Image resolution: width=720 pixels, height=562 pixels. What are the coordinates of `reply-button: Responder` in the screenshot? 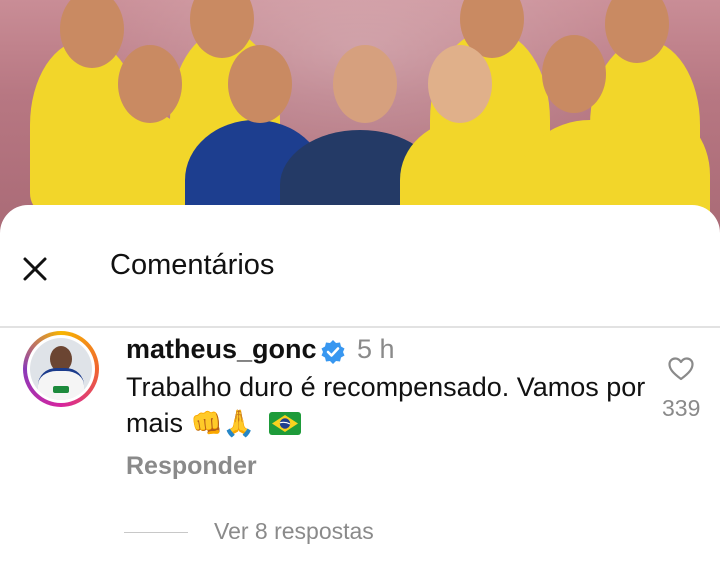 It's located at (191, 466).